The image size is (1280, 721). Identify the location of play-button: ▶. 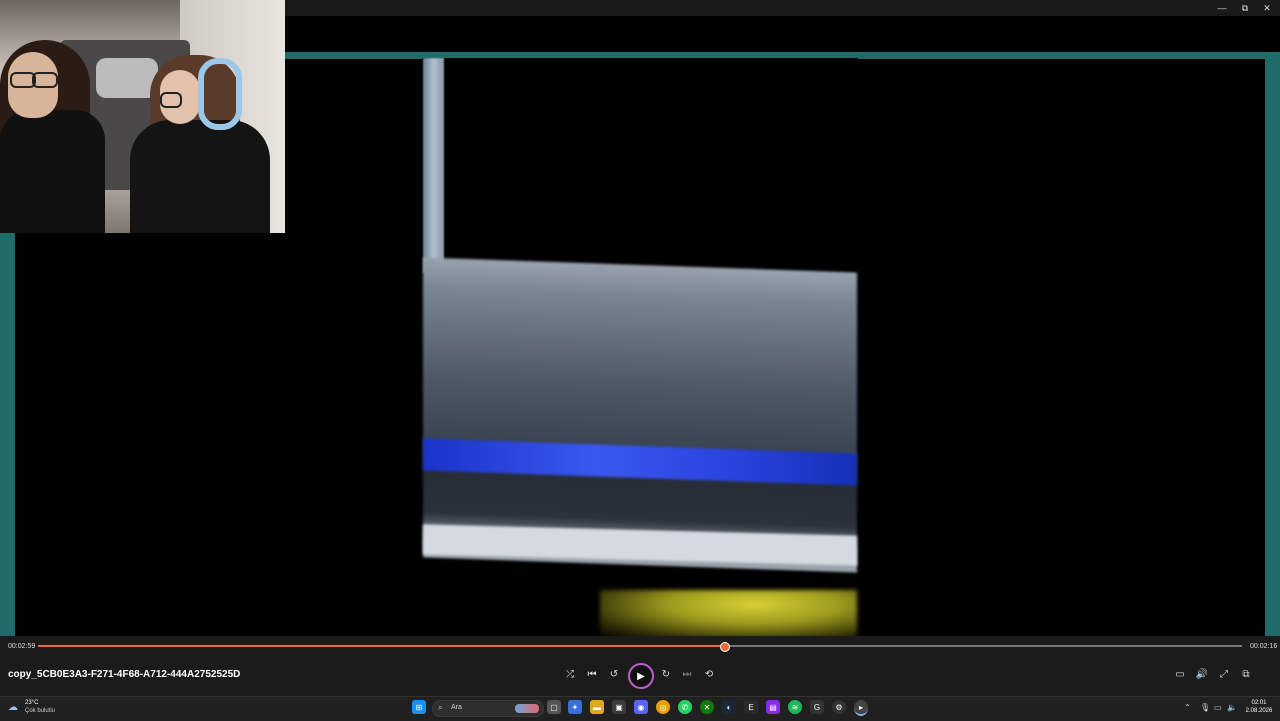
(641, 676).